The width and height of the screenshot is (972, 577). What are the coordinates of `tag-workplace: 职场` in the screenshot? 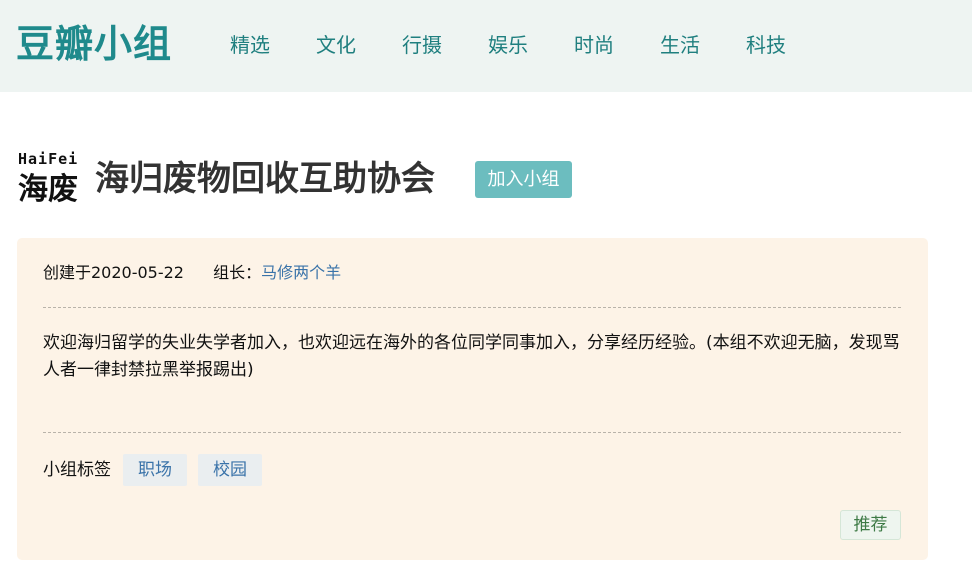 It's located at (155, 470).